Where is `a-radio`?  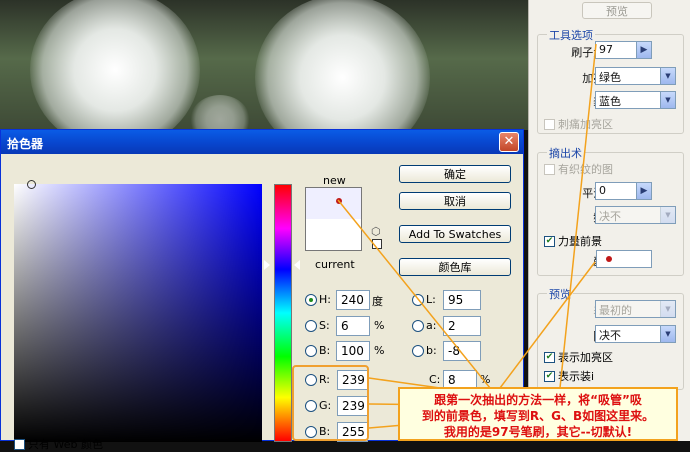
a-radio is located at coordinates (418, 326).